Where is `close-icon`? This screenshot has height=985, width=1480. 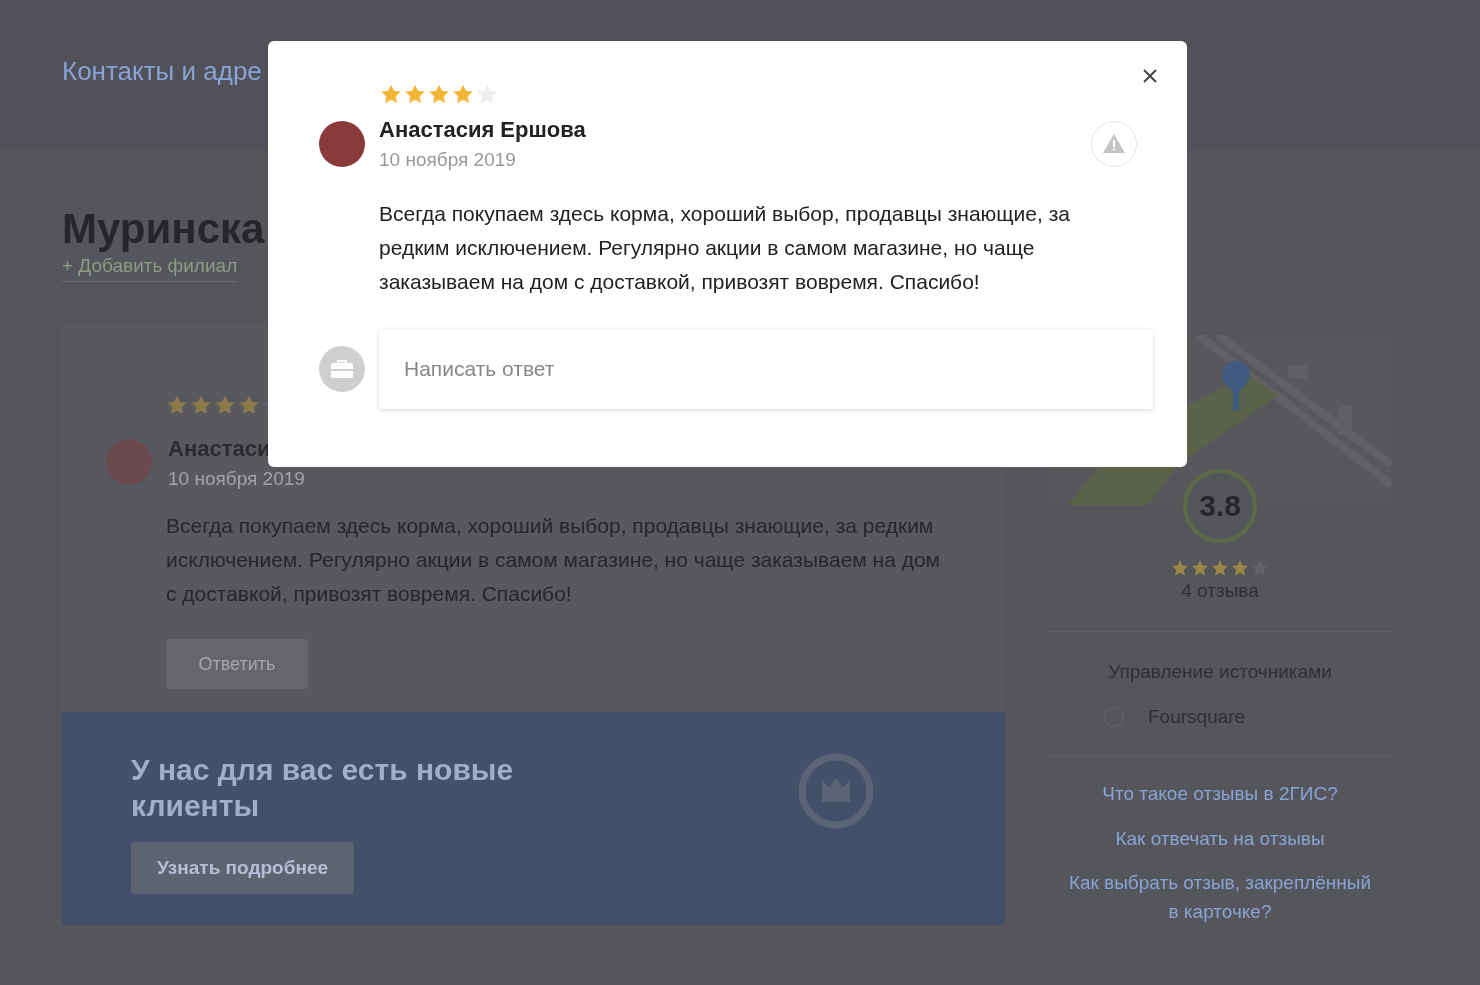 close-icon is located at coordinates (1150, 76).